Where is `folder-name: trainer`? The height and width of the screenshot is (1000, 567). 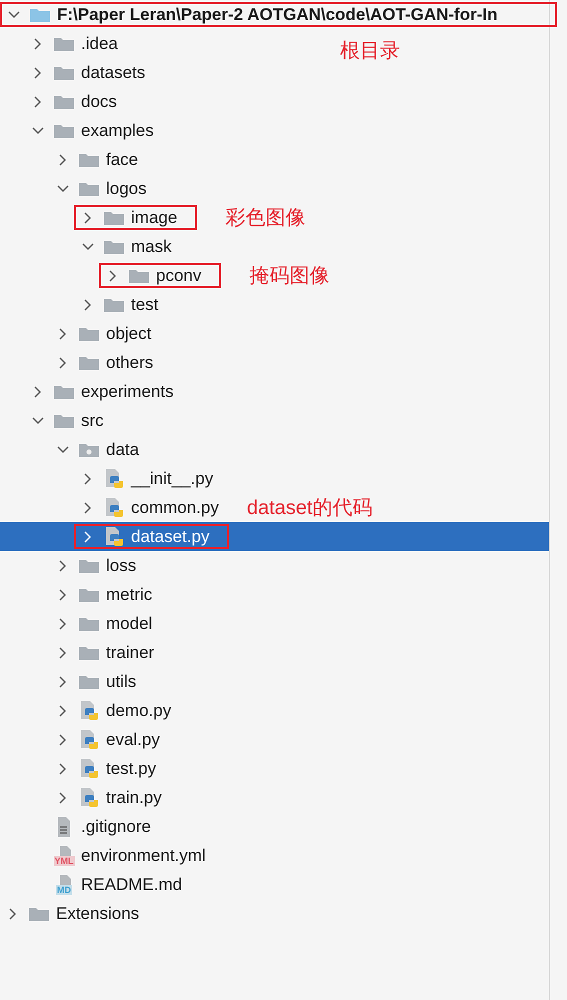
folder-name: trainer is located at coordinates (130, 652).